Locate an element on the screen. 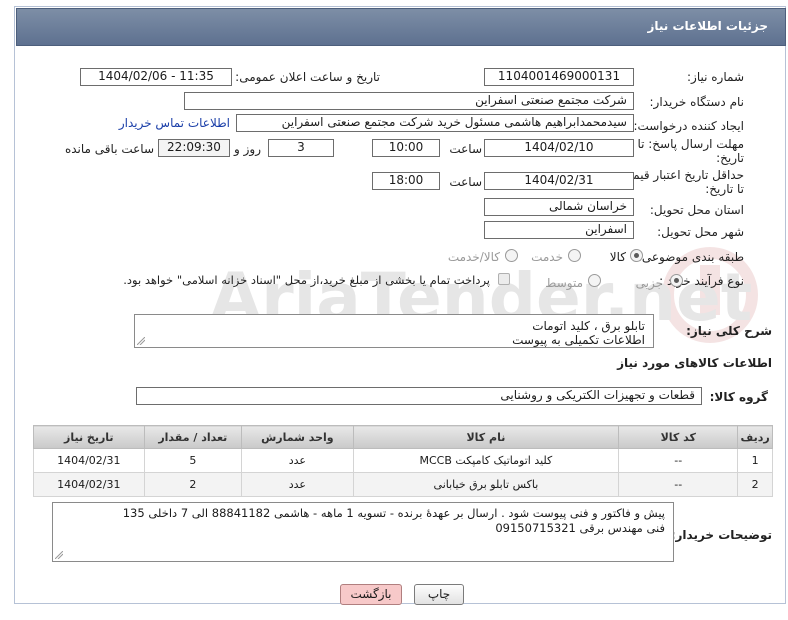 Image resolution: width=788 pixels, height=620 pixels. cell-row: 2 is located at coordinates (755, 484).